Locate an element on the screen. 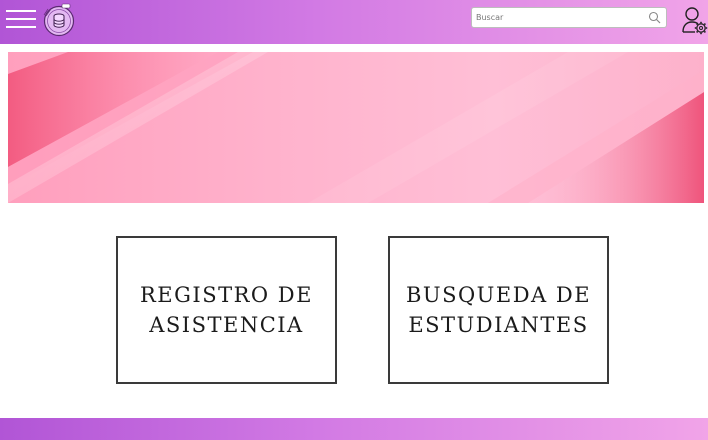  user-settings-icon is located at coordinates (695, 20).